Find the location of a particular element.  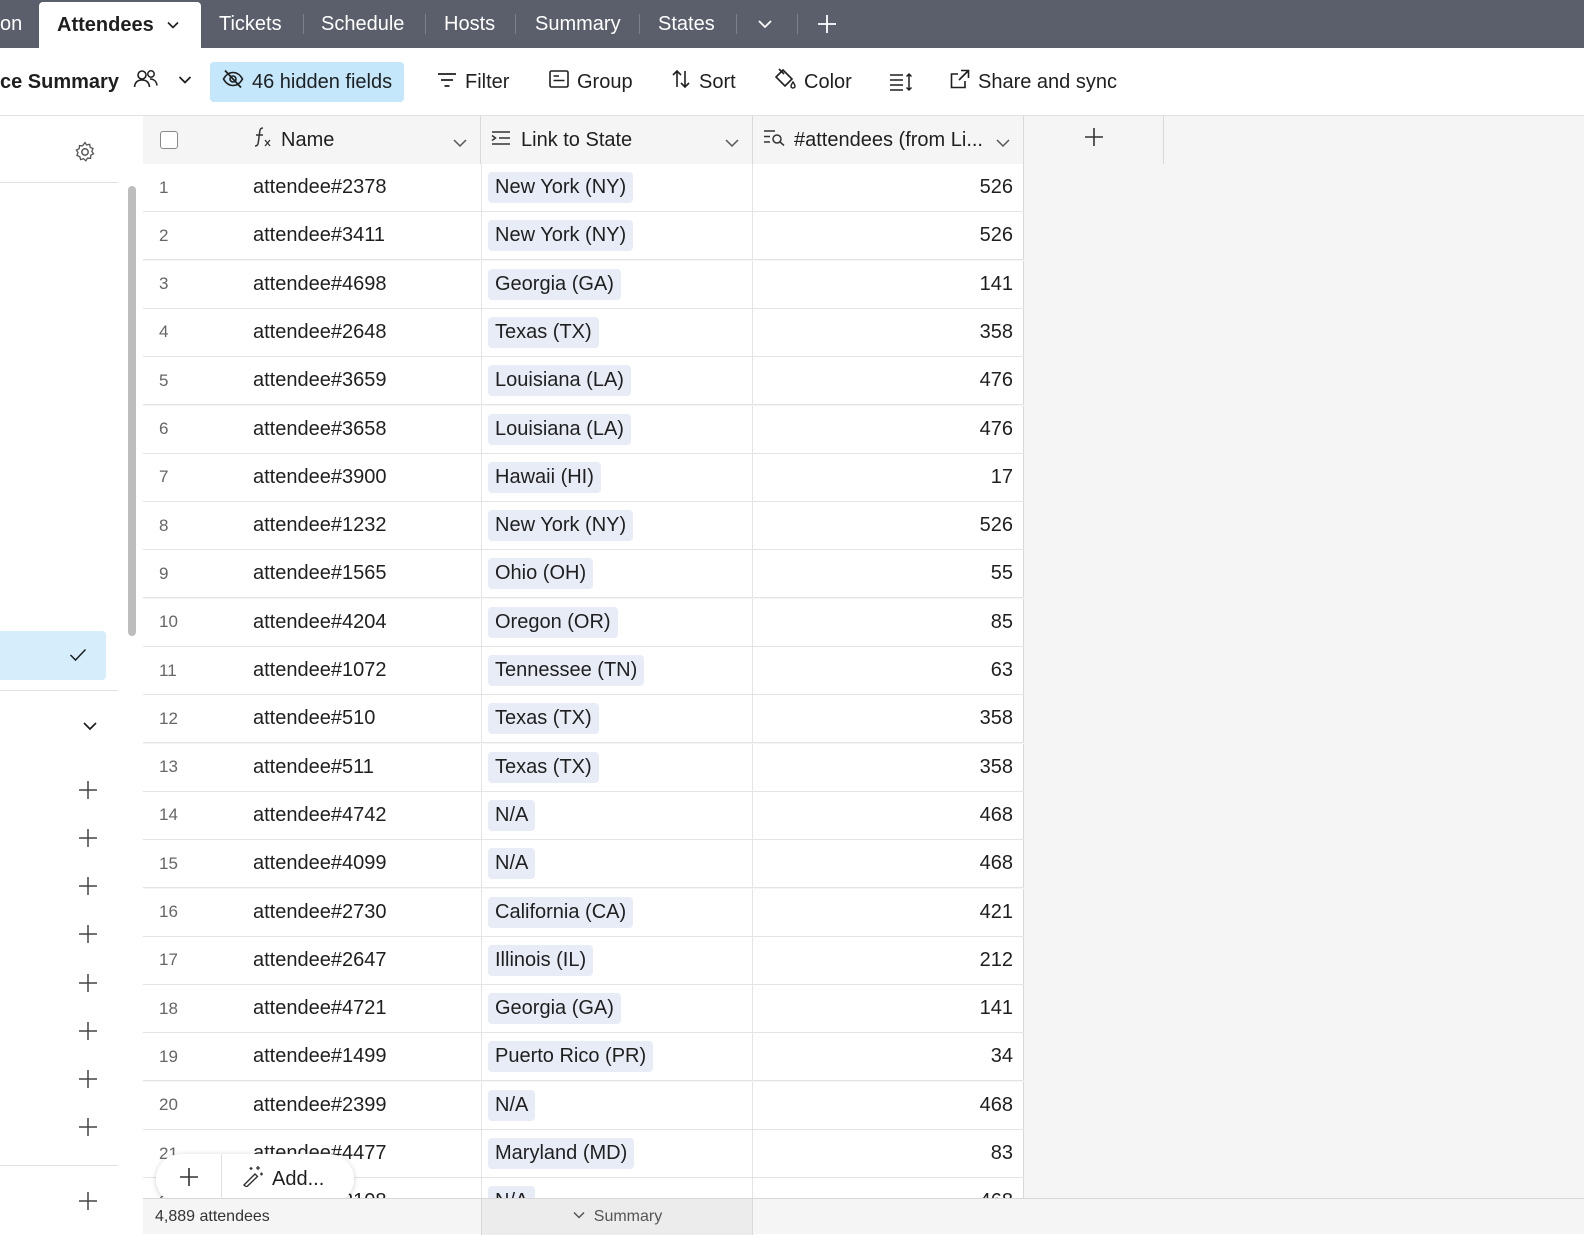

link-to-state-cell: Puerto Rico (PR) is located at coordinates (617, 1057).